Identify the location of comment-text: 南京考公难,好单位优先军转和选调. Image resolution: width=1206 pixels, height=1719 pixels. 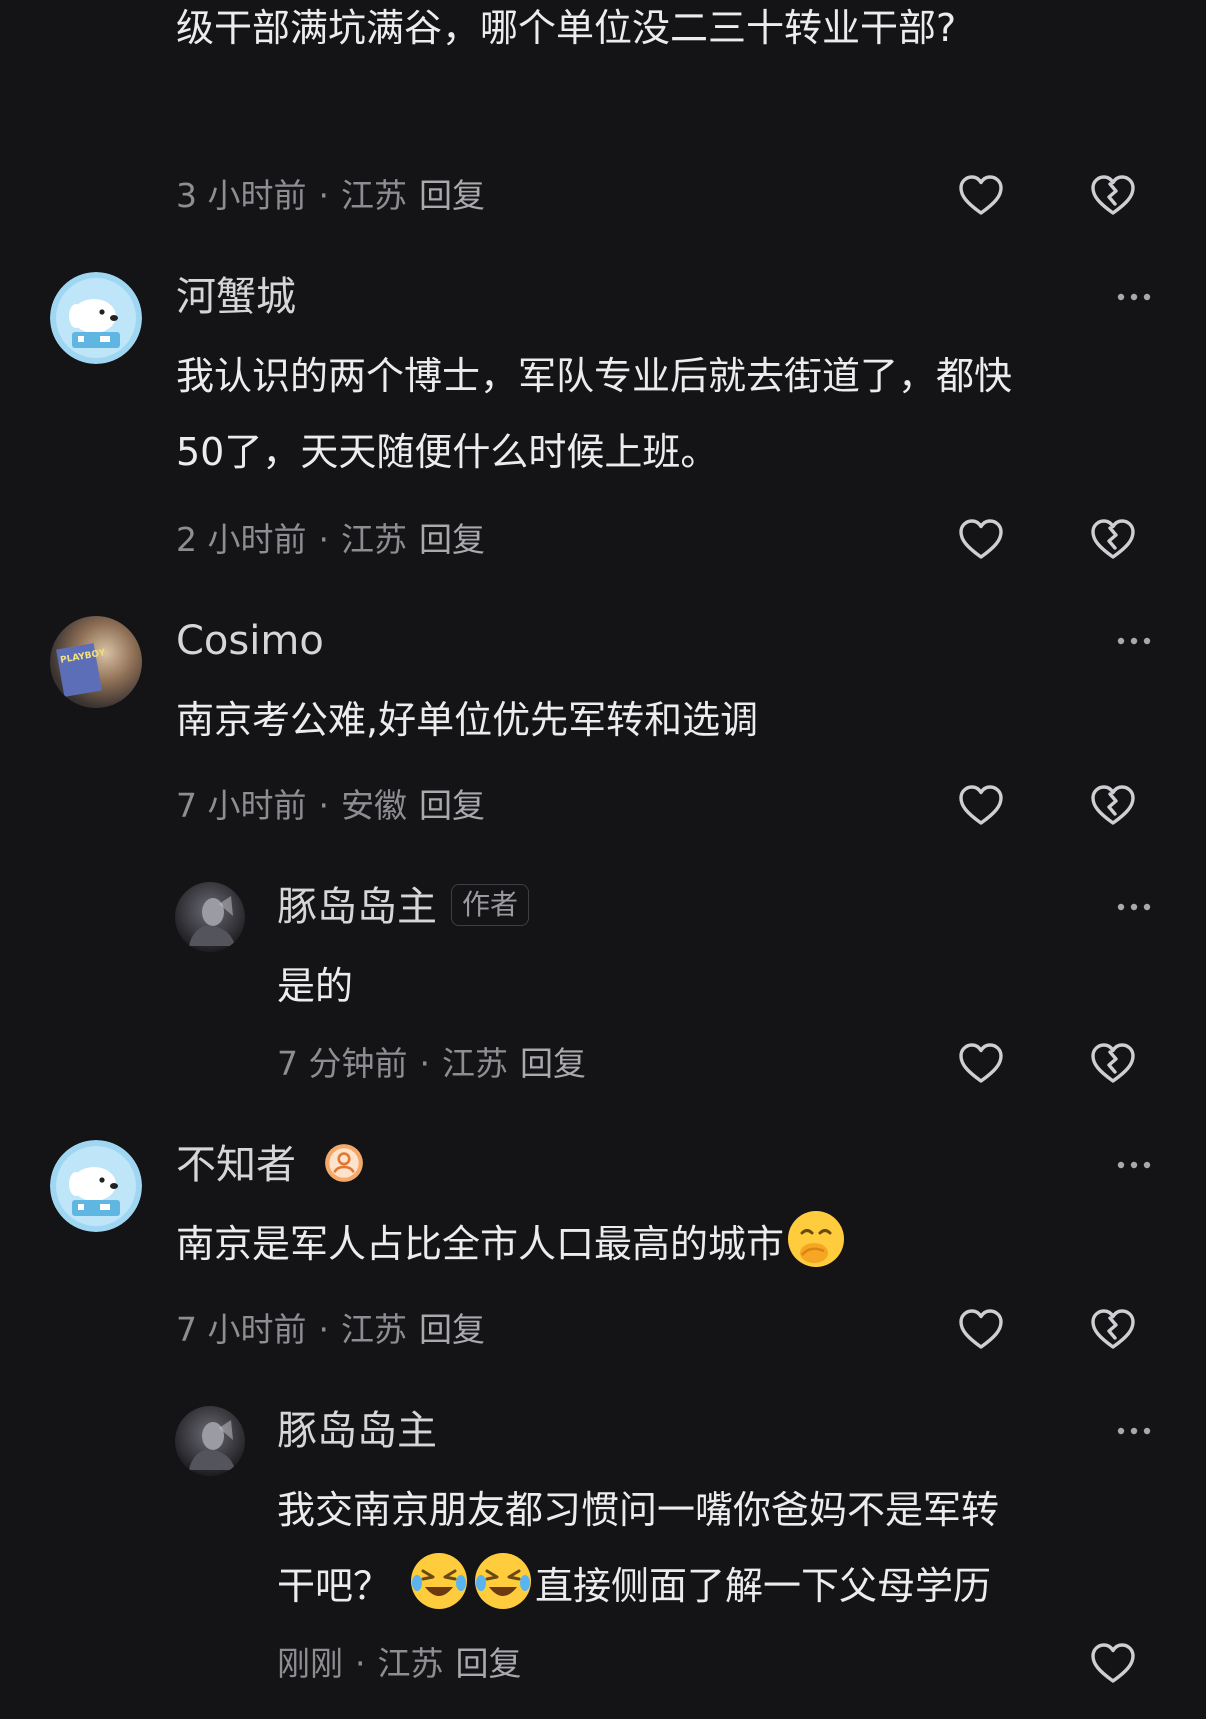
(467, 720).